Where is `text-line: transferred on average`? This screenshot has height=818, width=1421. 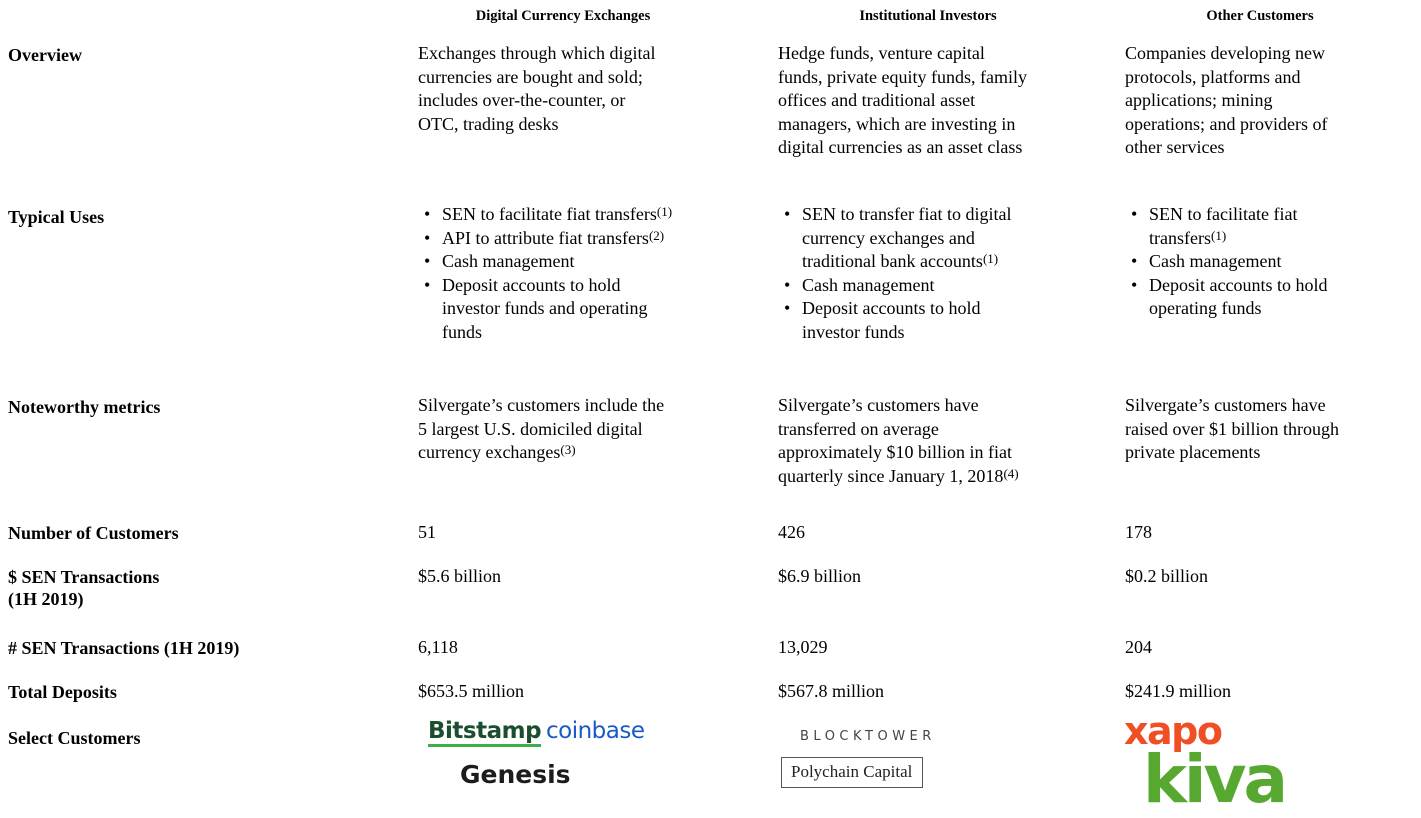 text-line: transferred on average is located at coordinates (858, 428).